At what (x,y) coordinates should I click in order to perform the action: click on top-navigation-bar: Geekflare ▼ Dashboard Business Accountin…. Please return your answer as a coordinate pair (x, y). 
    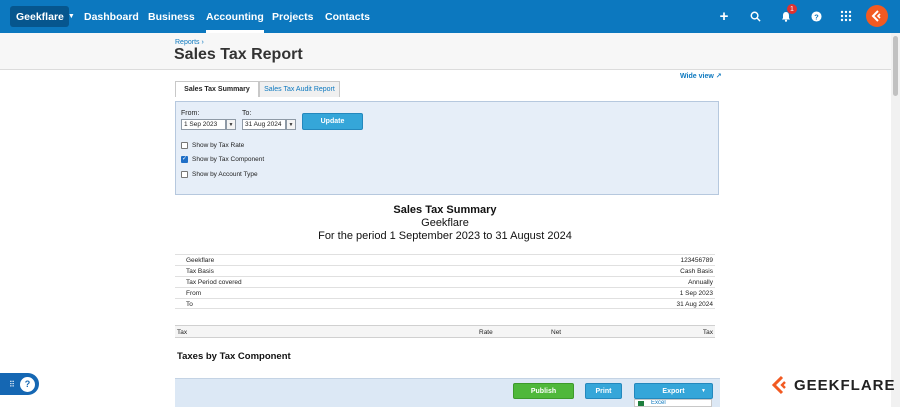
    Looking at the image, I should click on (450, 16).